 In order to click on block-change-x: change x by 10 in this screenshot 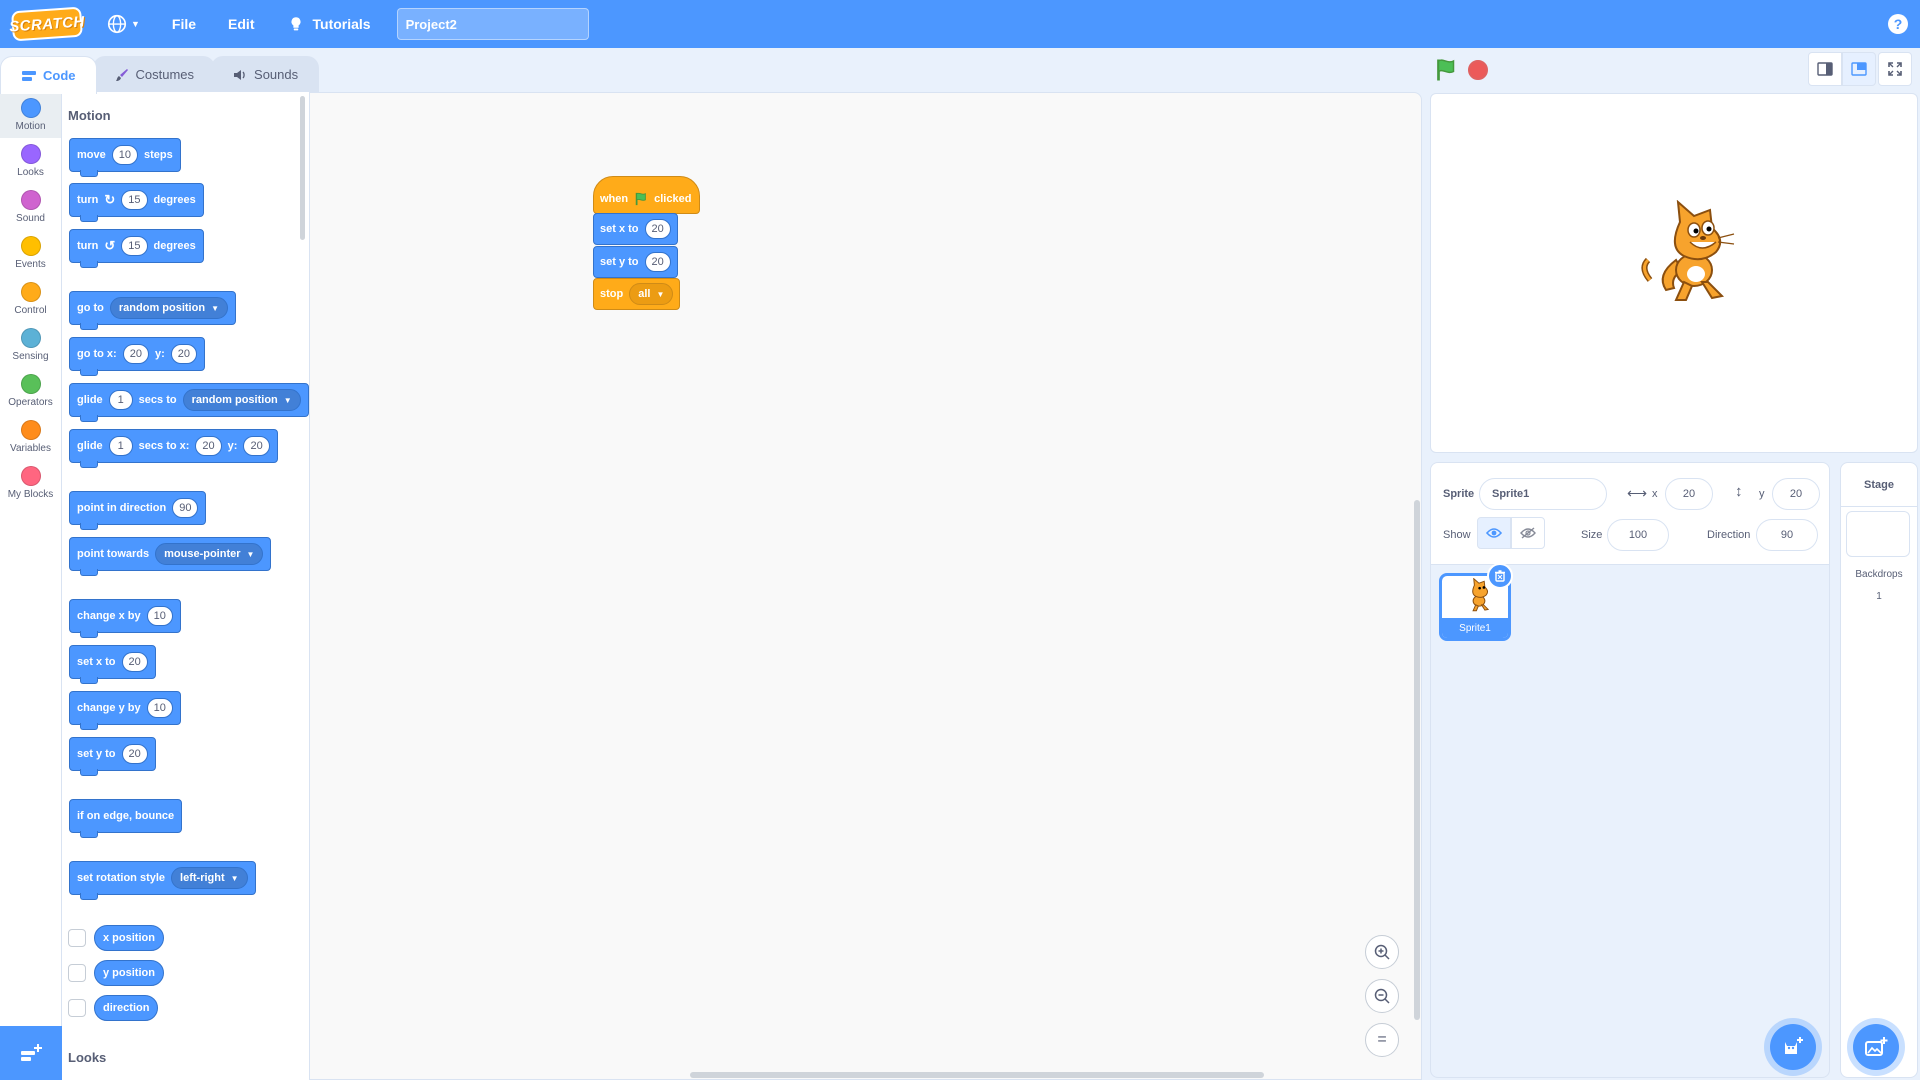, I will do `click(125, 618)`.